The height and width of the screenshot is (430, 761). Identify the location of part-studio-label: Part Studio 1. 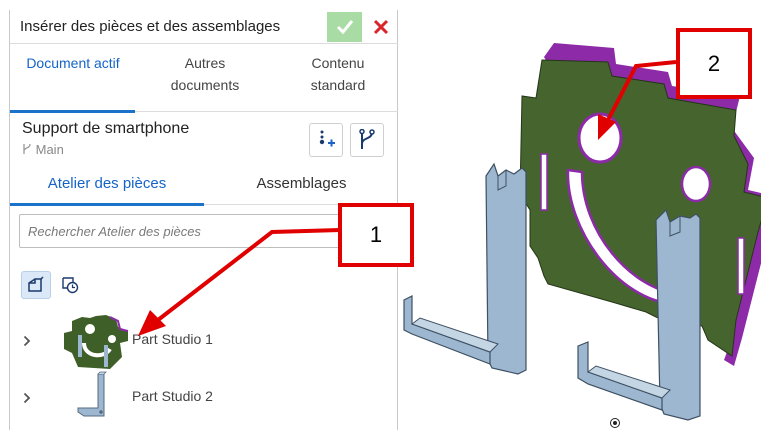
(172, 339).